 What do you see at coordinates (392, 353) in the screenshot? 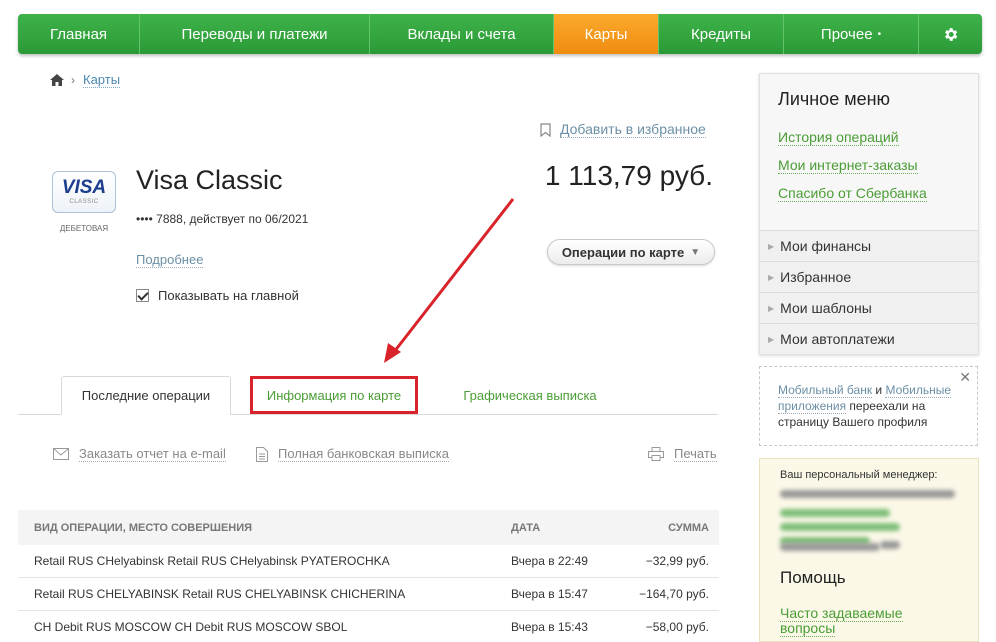
I see `annotation-arrow-head` at bounding box center [392, 353].